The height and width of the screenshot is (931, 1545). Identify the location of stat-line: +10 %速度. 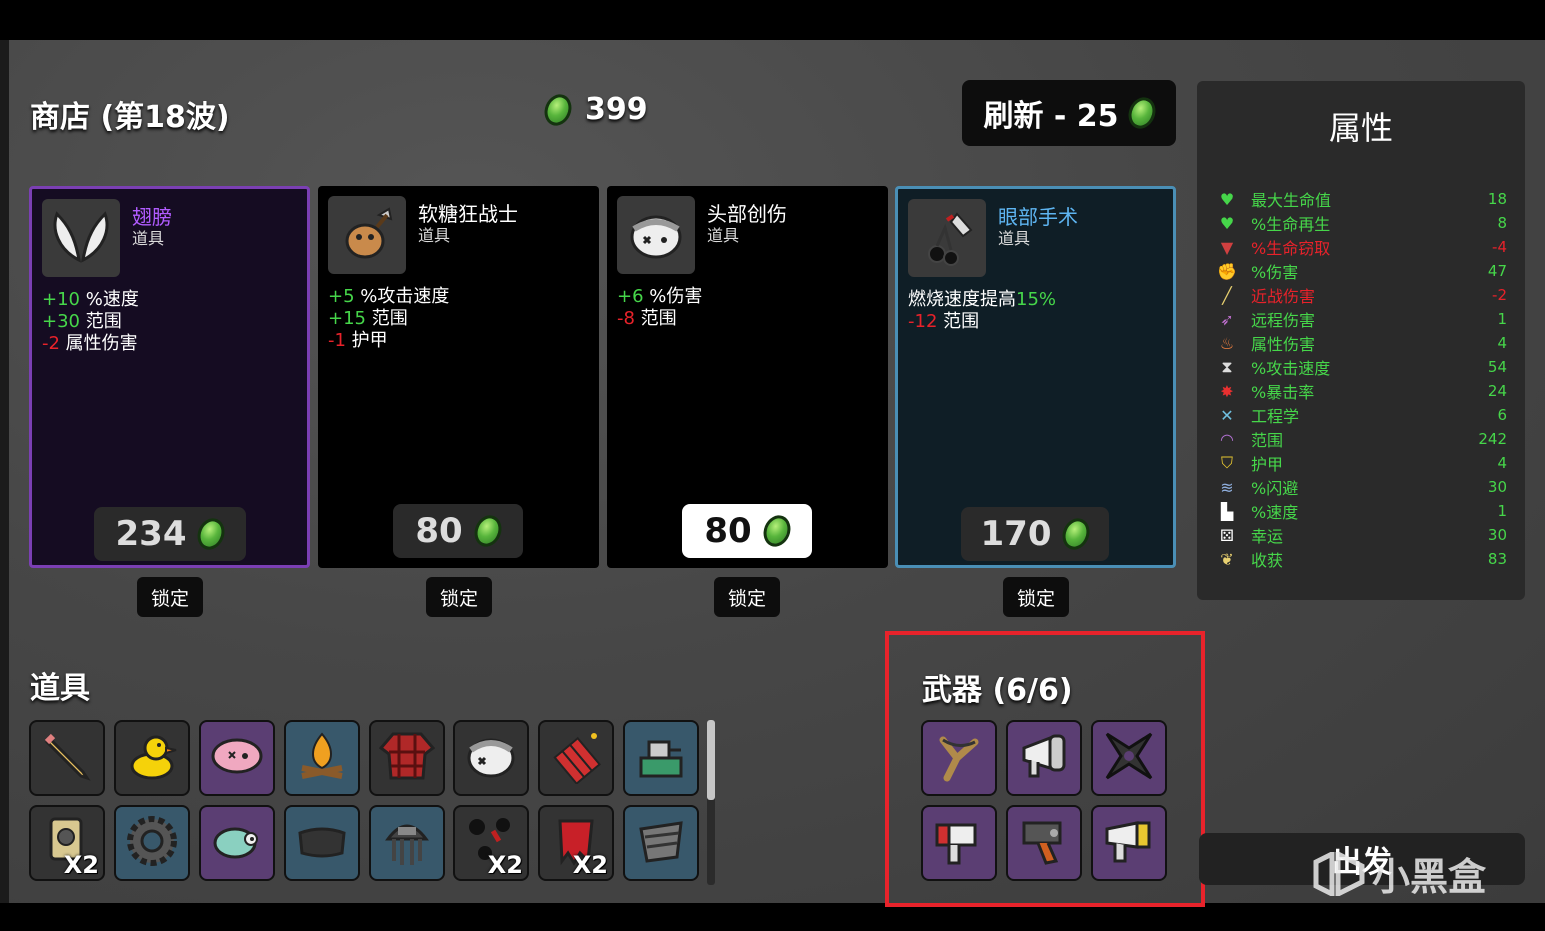
(90, 299).